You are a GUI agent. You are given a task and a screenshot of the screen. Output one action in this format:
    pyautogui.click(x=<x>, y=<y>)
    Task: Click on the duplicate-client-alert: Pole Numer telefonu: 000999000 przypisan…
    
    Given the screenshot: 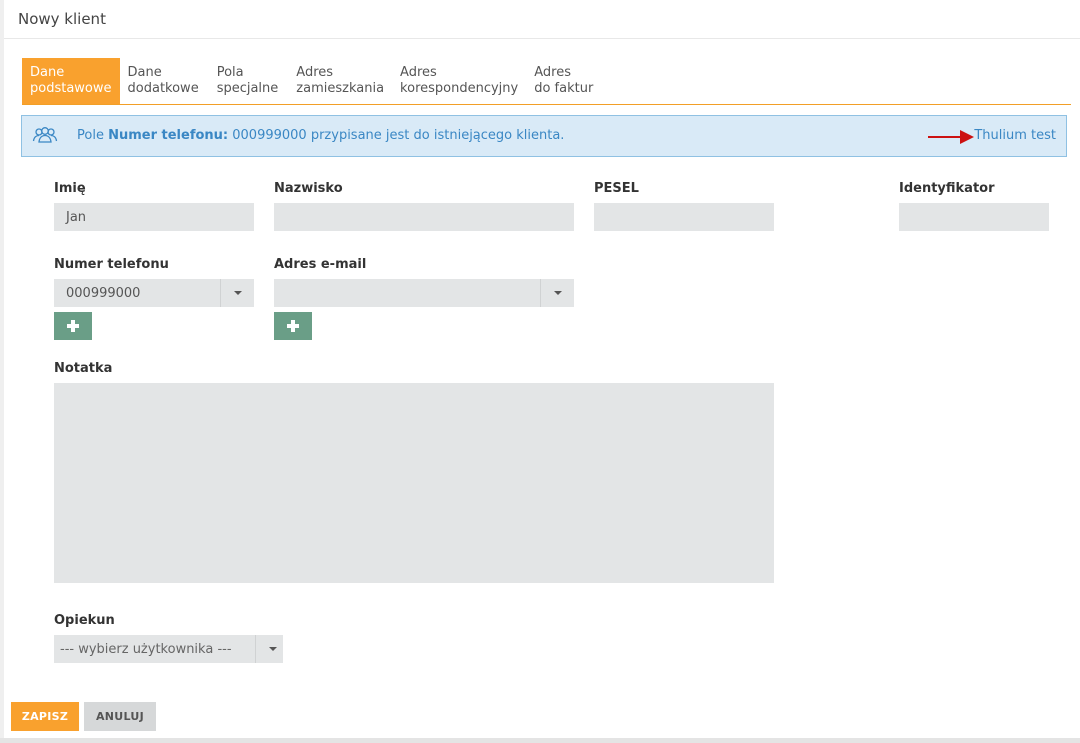 What is the action you would take?
    pyautogui.click(x=544, y=136)
    